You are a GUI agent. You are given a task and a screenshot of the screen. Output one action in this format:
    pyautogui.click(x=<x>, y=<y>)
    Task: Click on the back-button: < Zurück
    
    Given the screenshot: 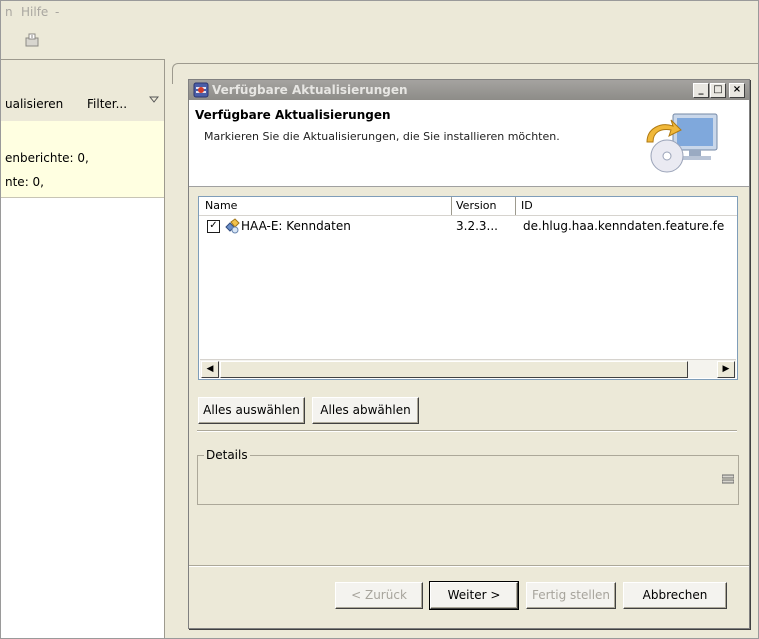 What is the action you would take?
    pyautogui.click(x=379, y=595)
    